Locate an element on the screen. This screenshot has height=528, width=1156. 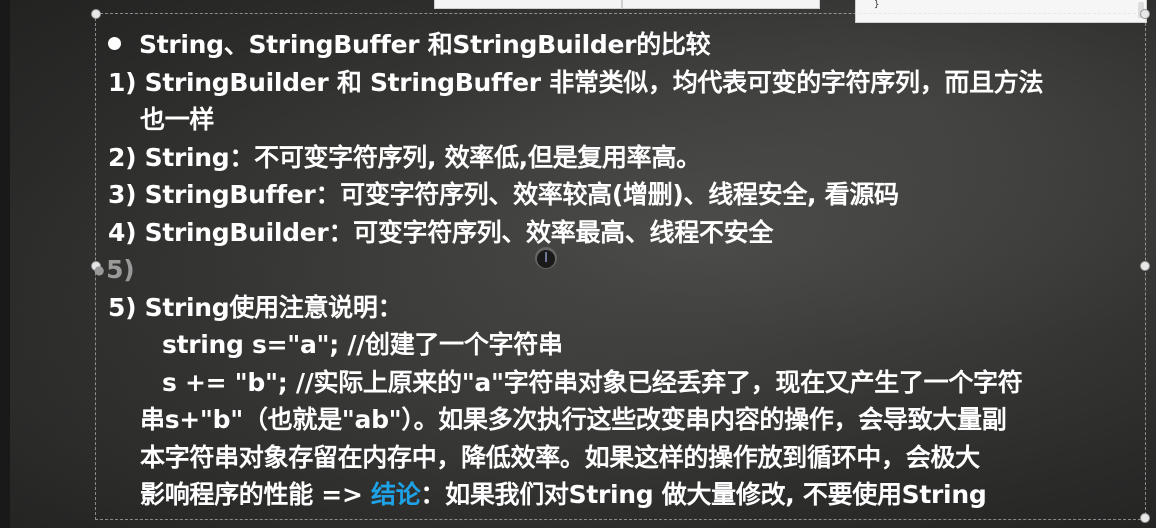
resize-handle-top-right is located at coordinates (1145, 14).